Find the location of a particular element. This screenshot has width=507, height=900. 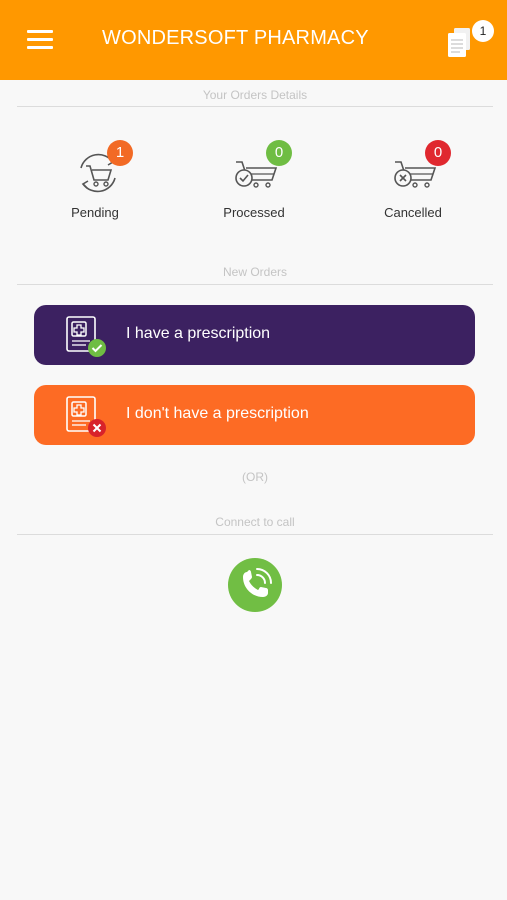

or-separator: (OR) is located at coordinates (255, 477).